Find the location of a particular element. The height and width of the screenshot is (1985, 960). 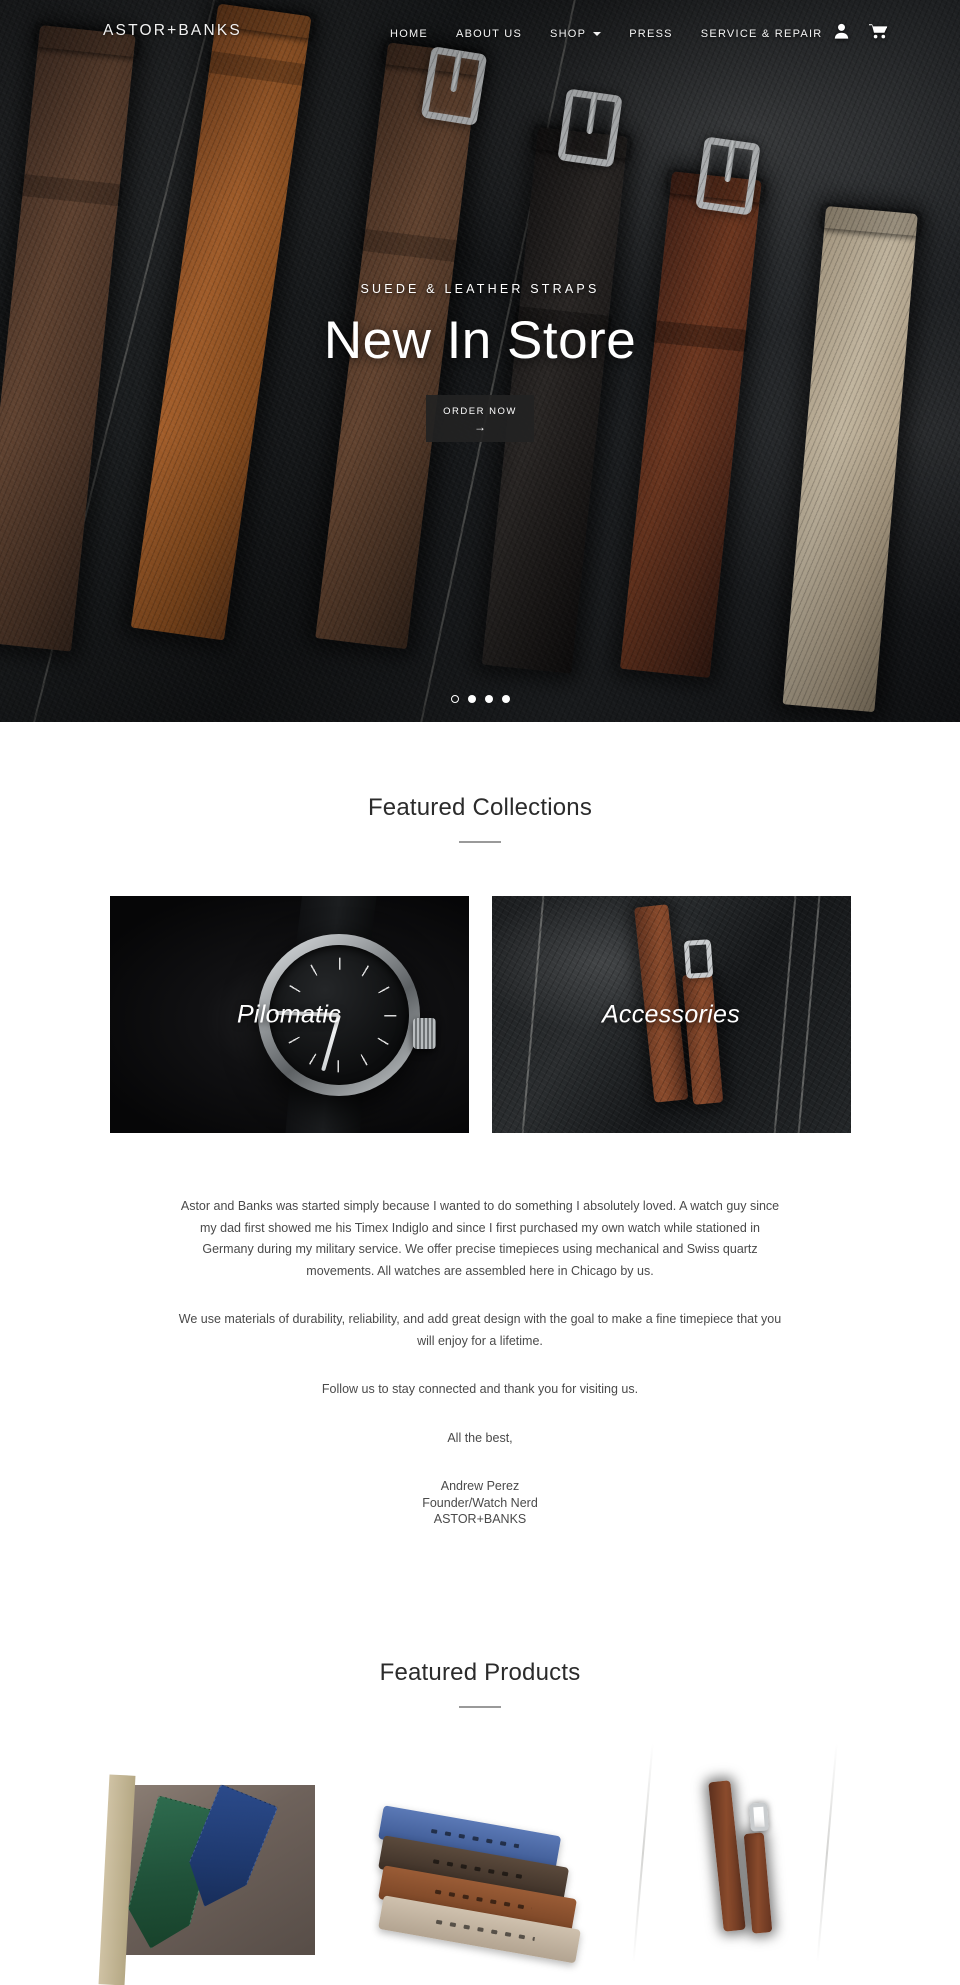

featured-products-title: Featured Products is located at coordinates (480, 1672).